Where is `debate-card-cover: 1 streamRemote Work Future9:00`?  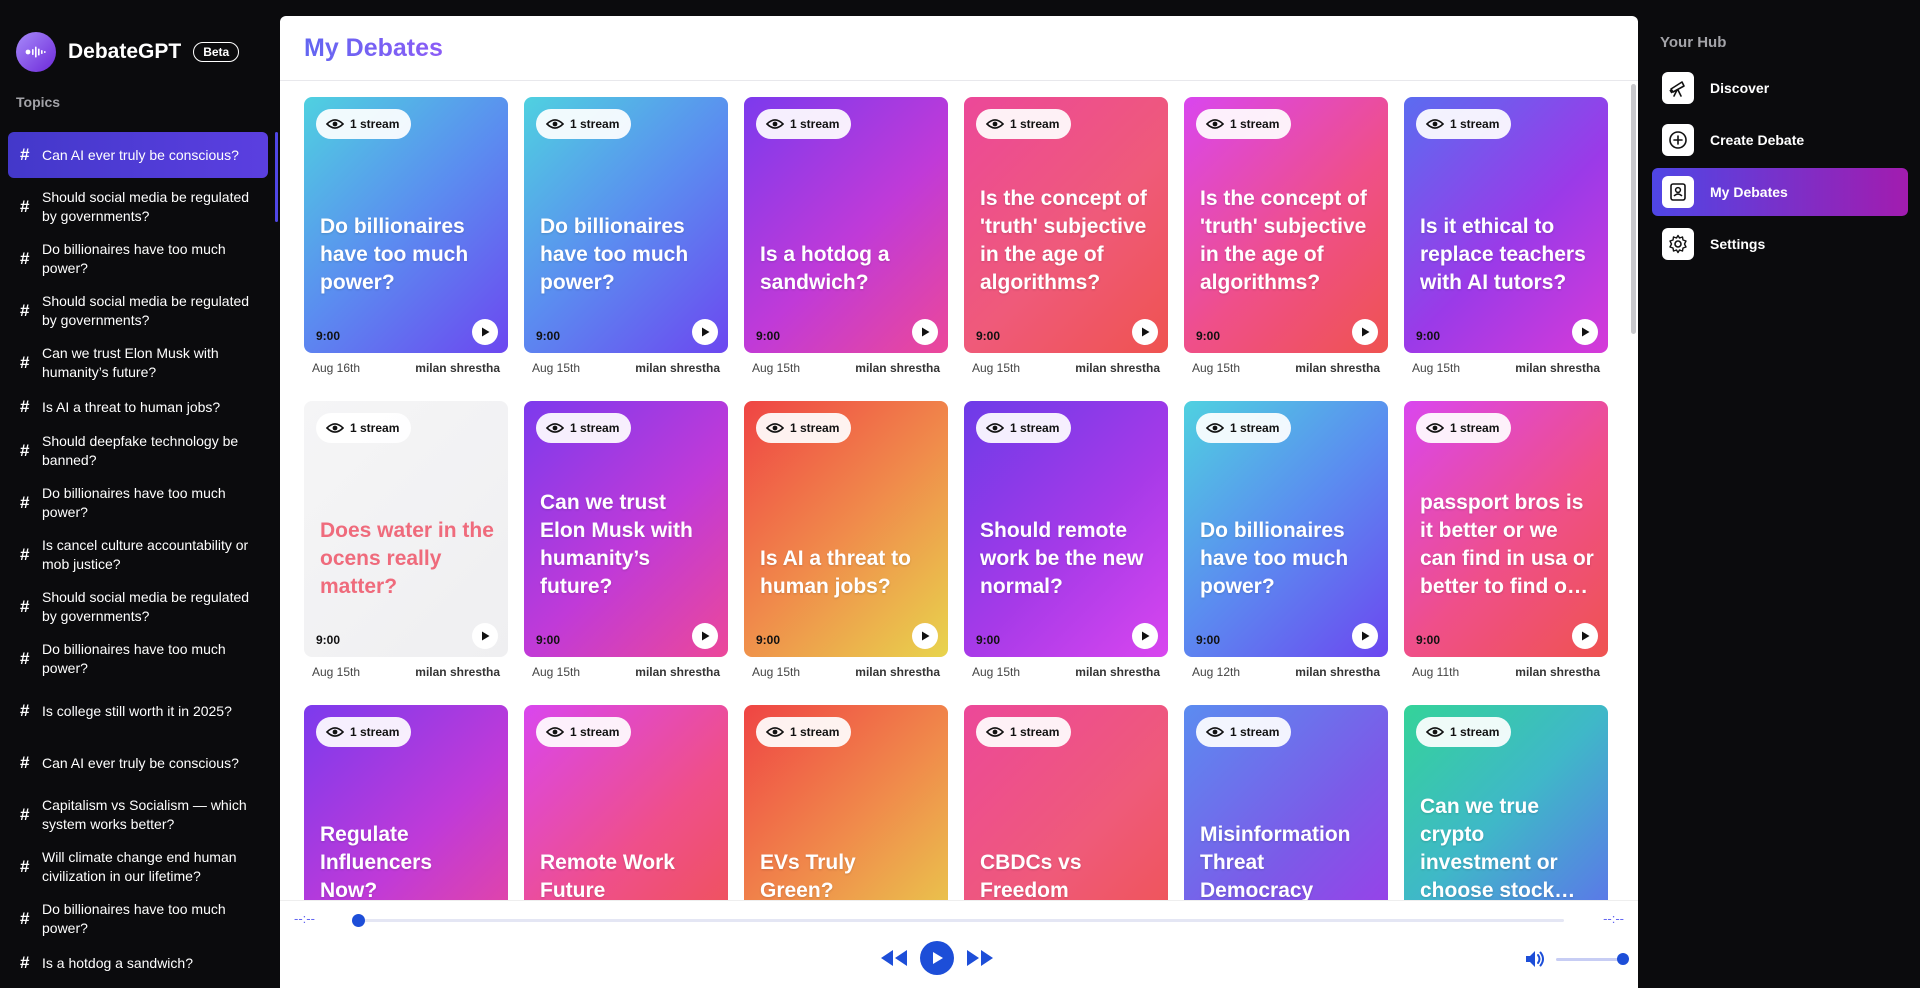
debate-card-cover: 1 streamRemote Work Future9:00 is located at coordinates (626, 810).